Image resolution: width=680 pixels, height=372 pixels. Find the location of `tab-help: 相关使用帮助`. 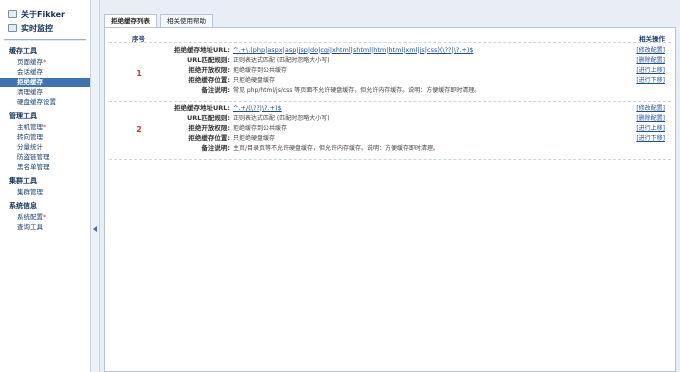

tab-help: 相关使用帮助 is located at coordinates (186, 20).